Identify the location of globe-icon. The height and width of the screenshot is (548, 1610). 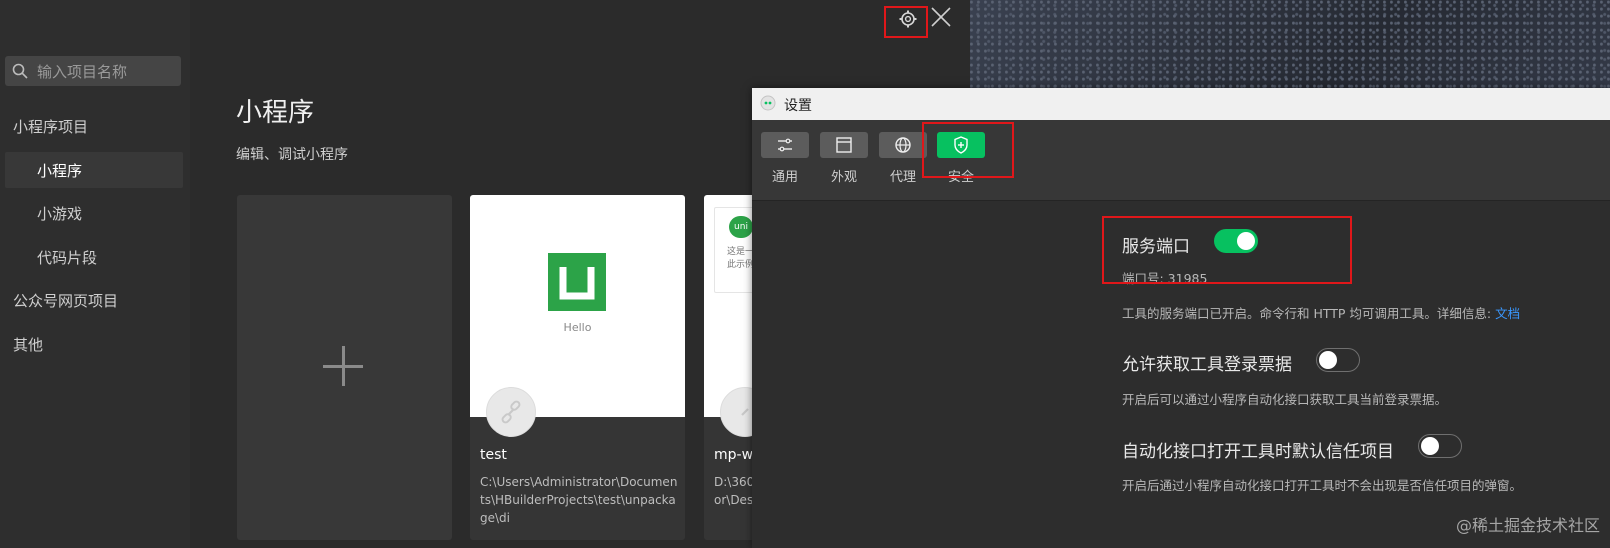
(903, 145).